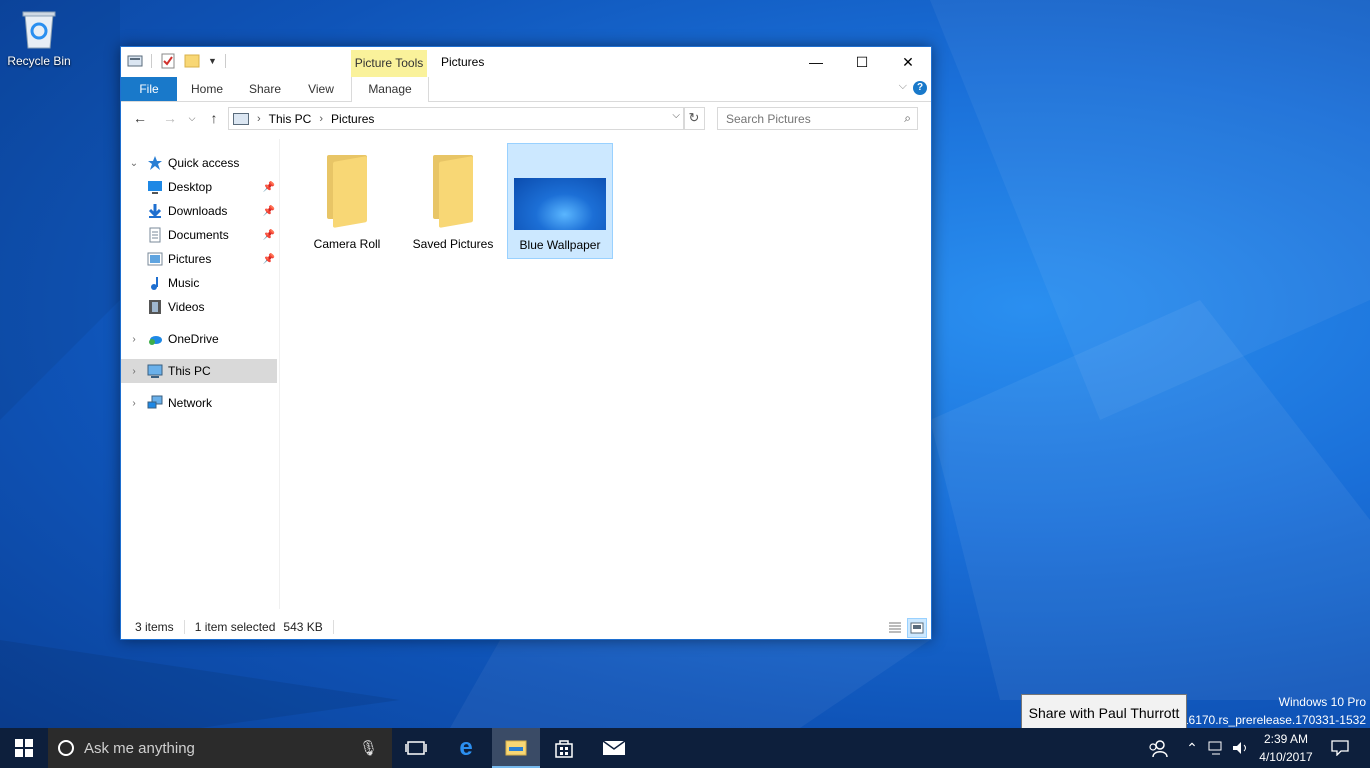 This screenshot has width=1370, height=768. Describe the element at coordinates (199, 371) in the screenshot. I see `nav-this-pc: › This PC` at that location.